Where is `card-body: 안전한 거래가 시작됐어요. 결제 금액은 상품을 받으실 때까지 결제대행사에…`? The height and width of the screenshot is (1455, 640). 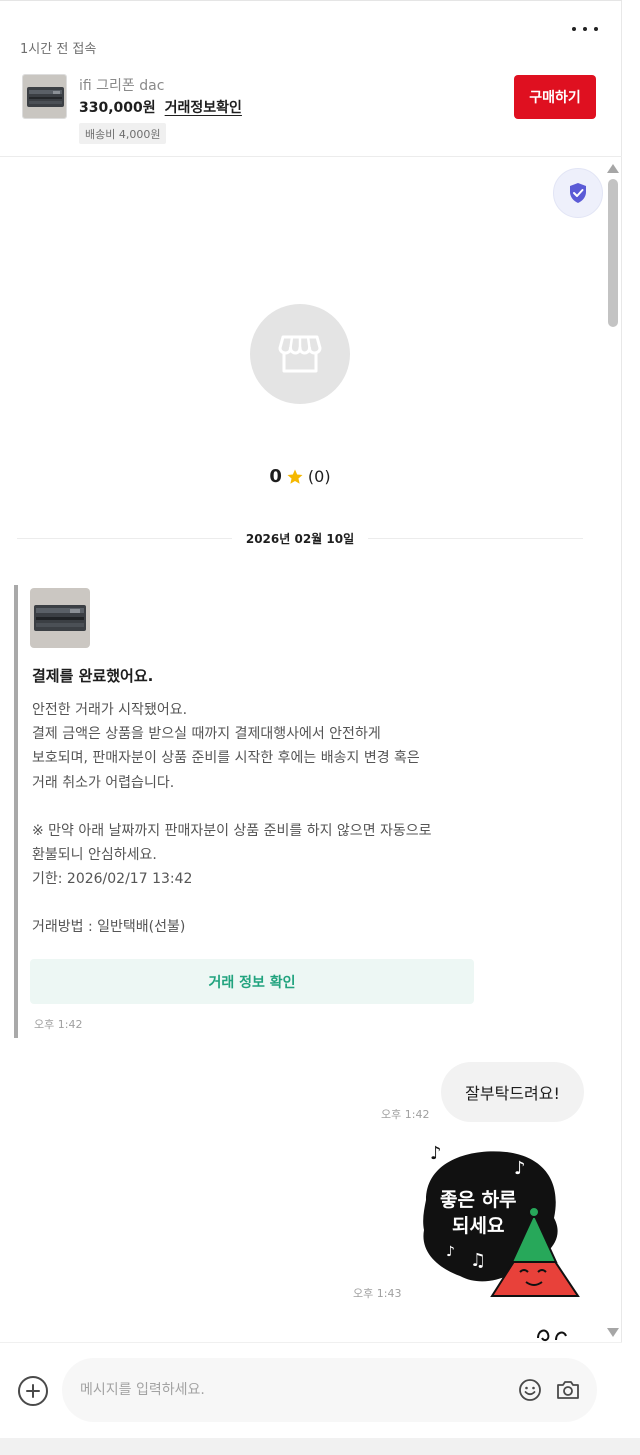 card-body: 안전한 거래가 시작됐어요. 결제 금액은 상품을 받으실 때까지 결제대행사에… is located at coordinates (257, 819).